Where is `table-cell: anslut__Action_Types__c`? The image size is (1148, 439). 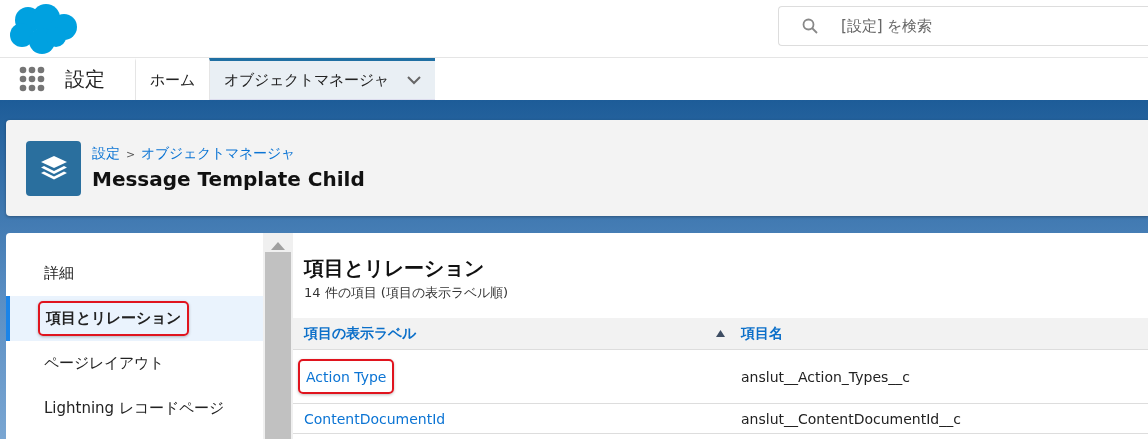 table-cell: anslut__Action_Types__c is located at coordinates (825, 377).